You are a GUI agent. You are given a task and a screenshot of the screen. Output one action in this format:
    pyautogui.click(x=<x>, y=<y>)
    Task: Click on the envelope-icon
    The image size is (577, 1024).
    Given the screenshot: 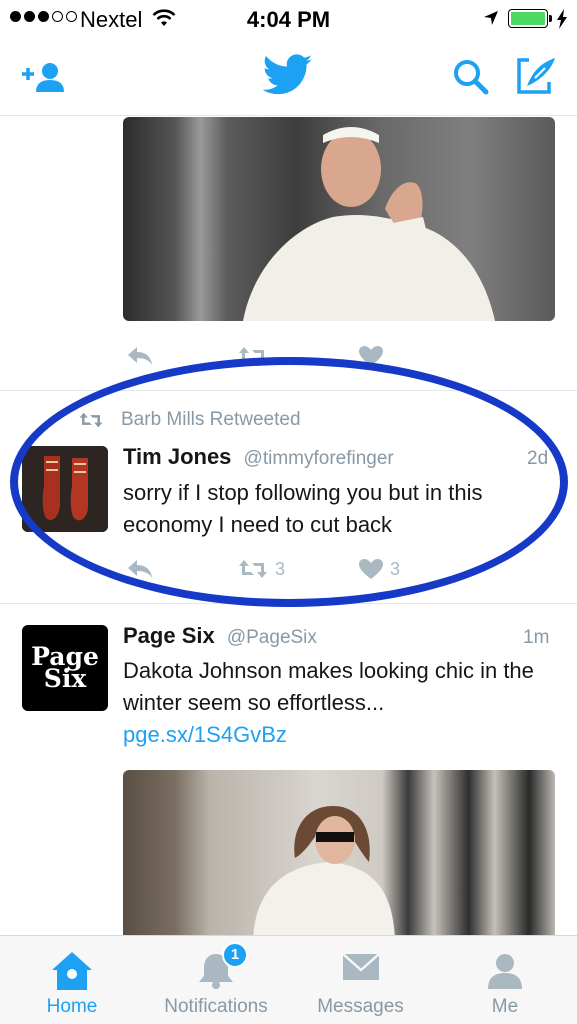 What is the action you would take?
    pyautogui.click(x=361, y=969)
    